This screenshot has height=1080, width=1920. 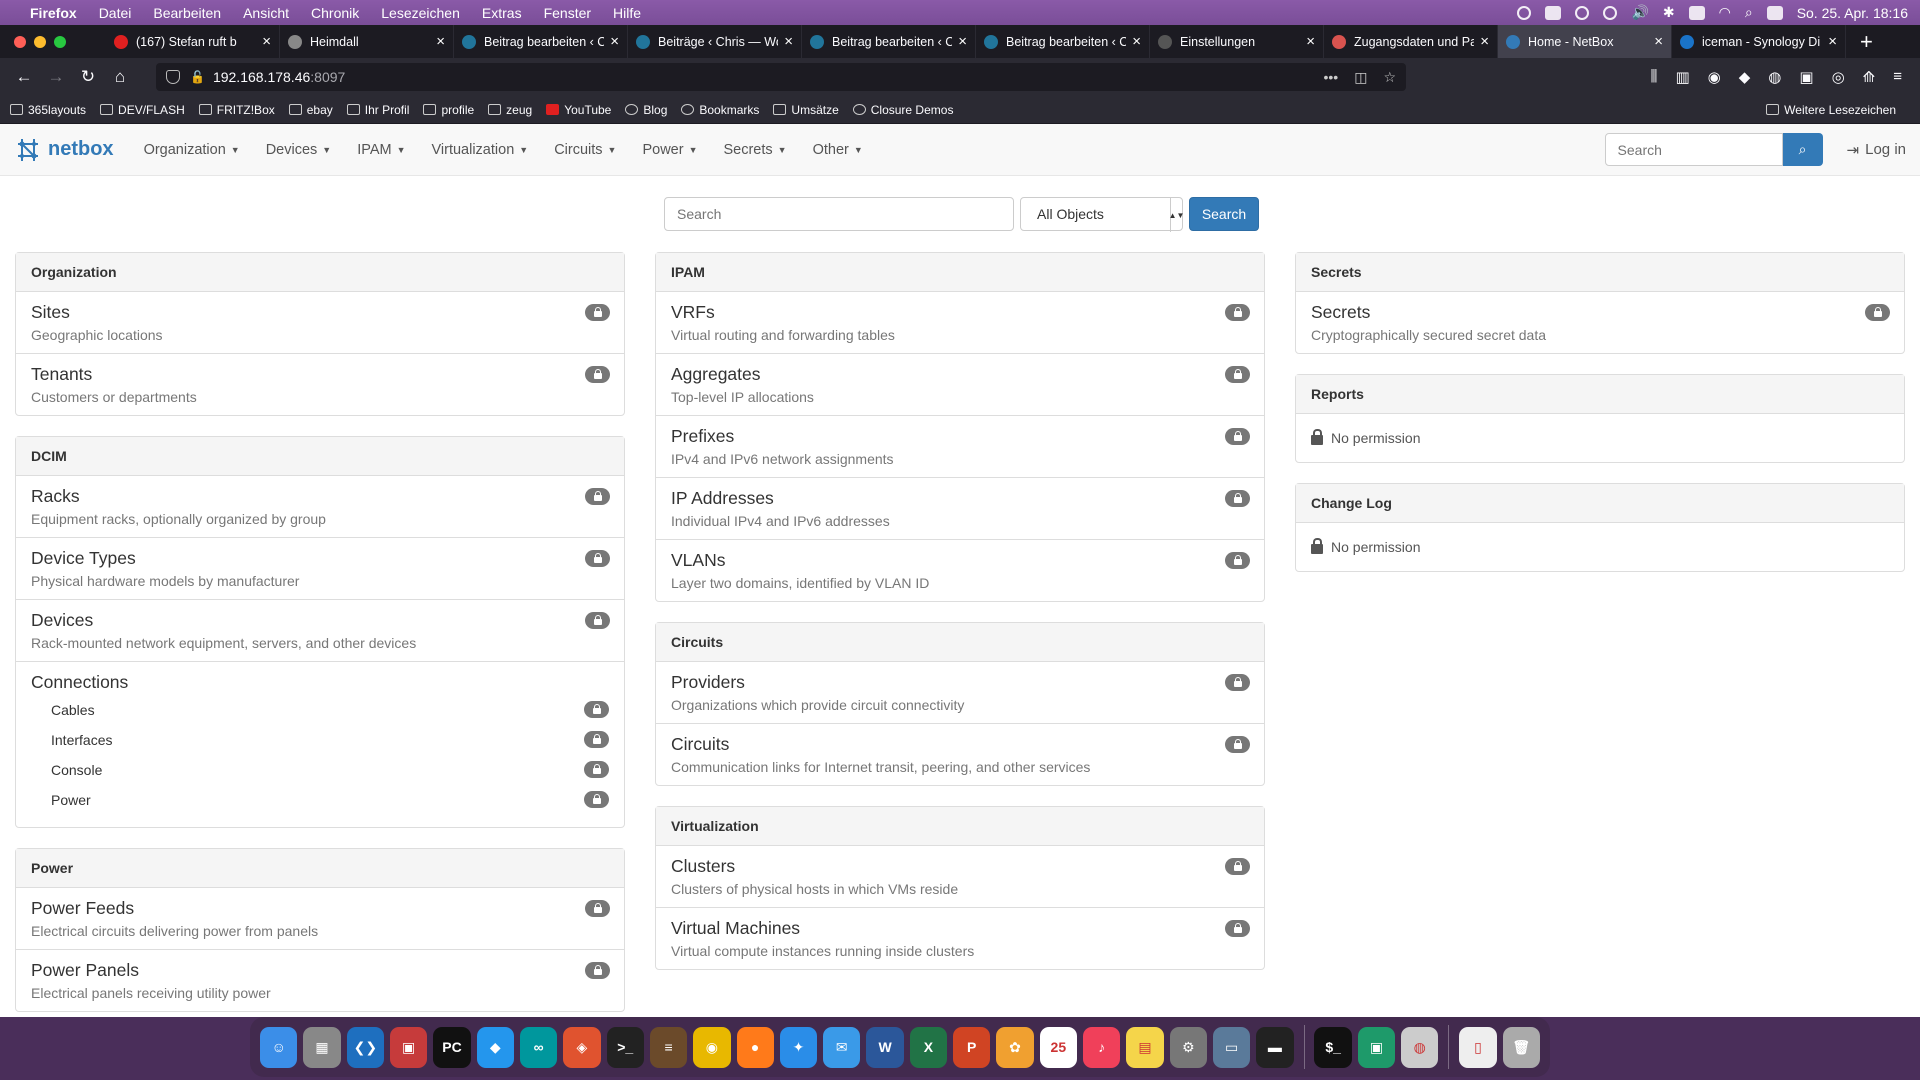 I want to click on spotlight-icon: ⌕, so click(x=1749, y=12).